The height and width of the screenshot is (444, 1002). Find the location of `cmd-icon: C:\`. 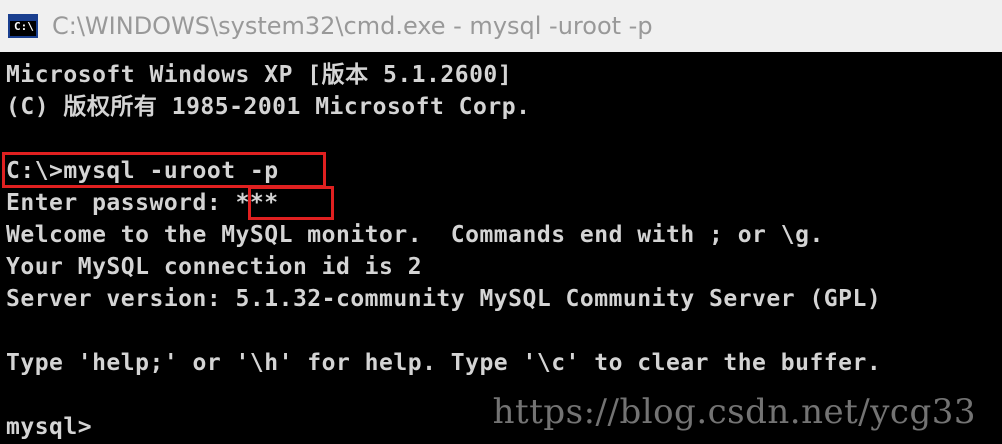

cmd-icon: C:\ is located at coordinates (23, 26).